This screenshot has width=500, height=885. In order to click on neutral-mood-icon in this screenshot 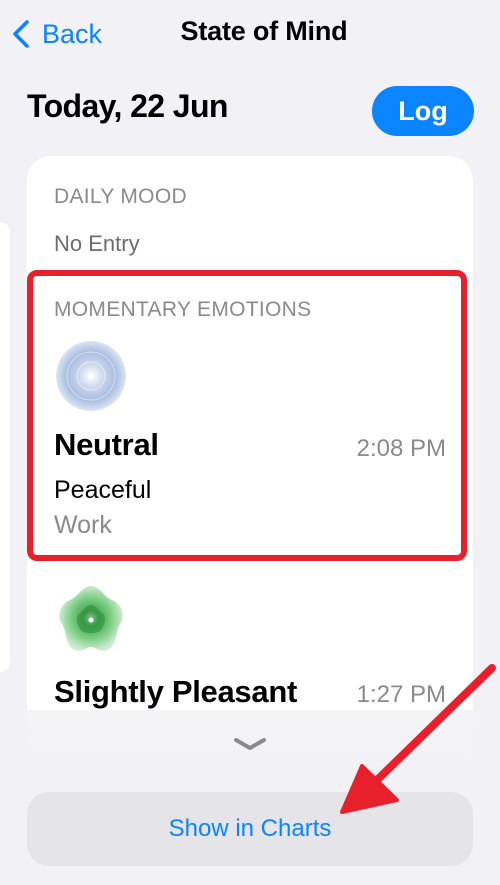, I will do `click(91, 376)`.